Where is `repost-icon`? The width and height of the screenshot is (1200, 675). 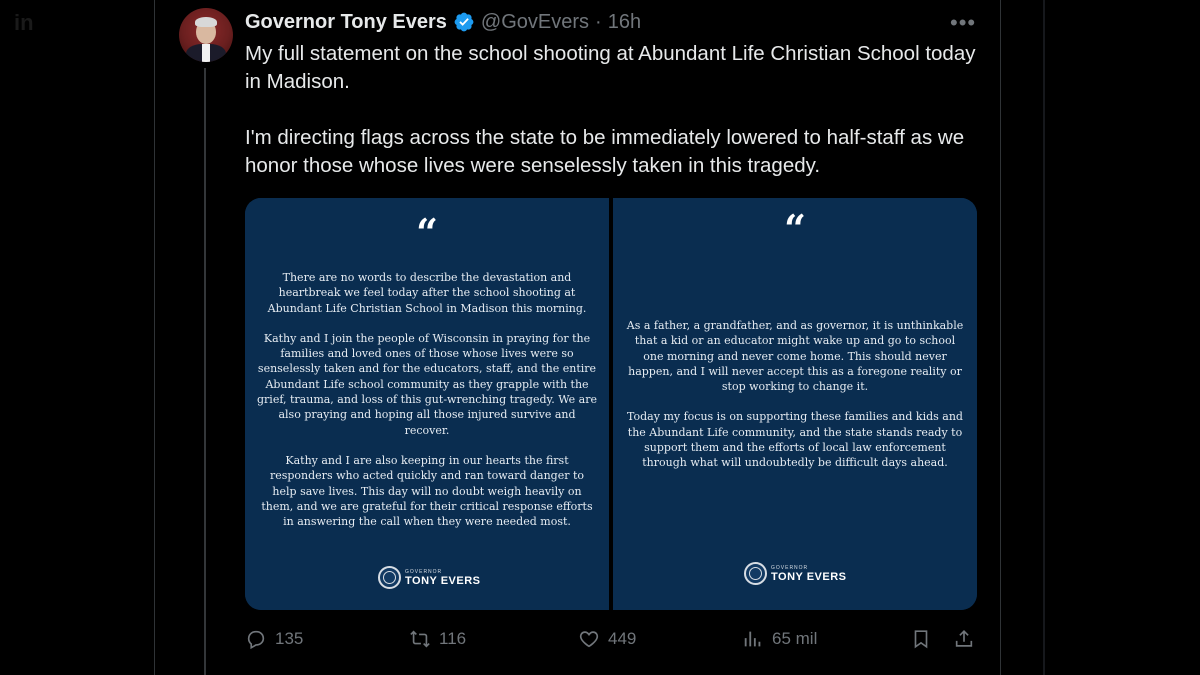
repost-icon is located at coordinates (420, 639).